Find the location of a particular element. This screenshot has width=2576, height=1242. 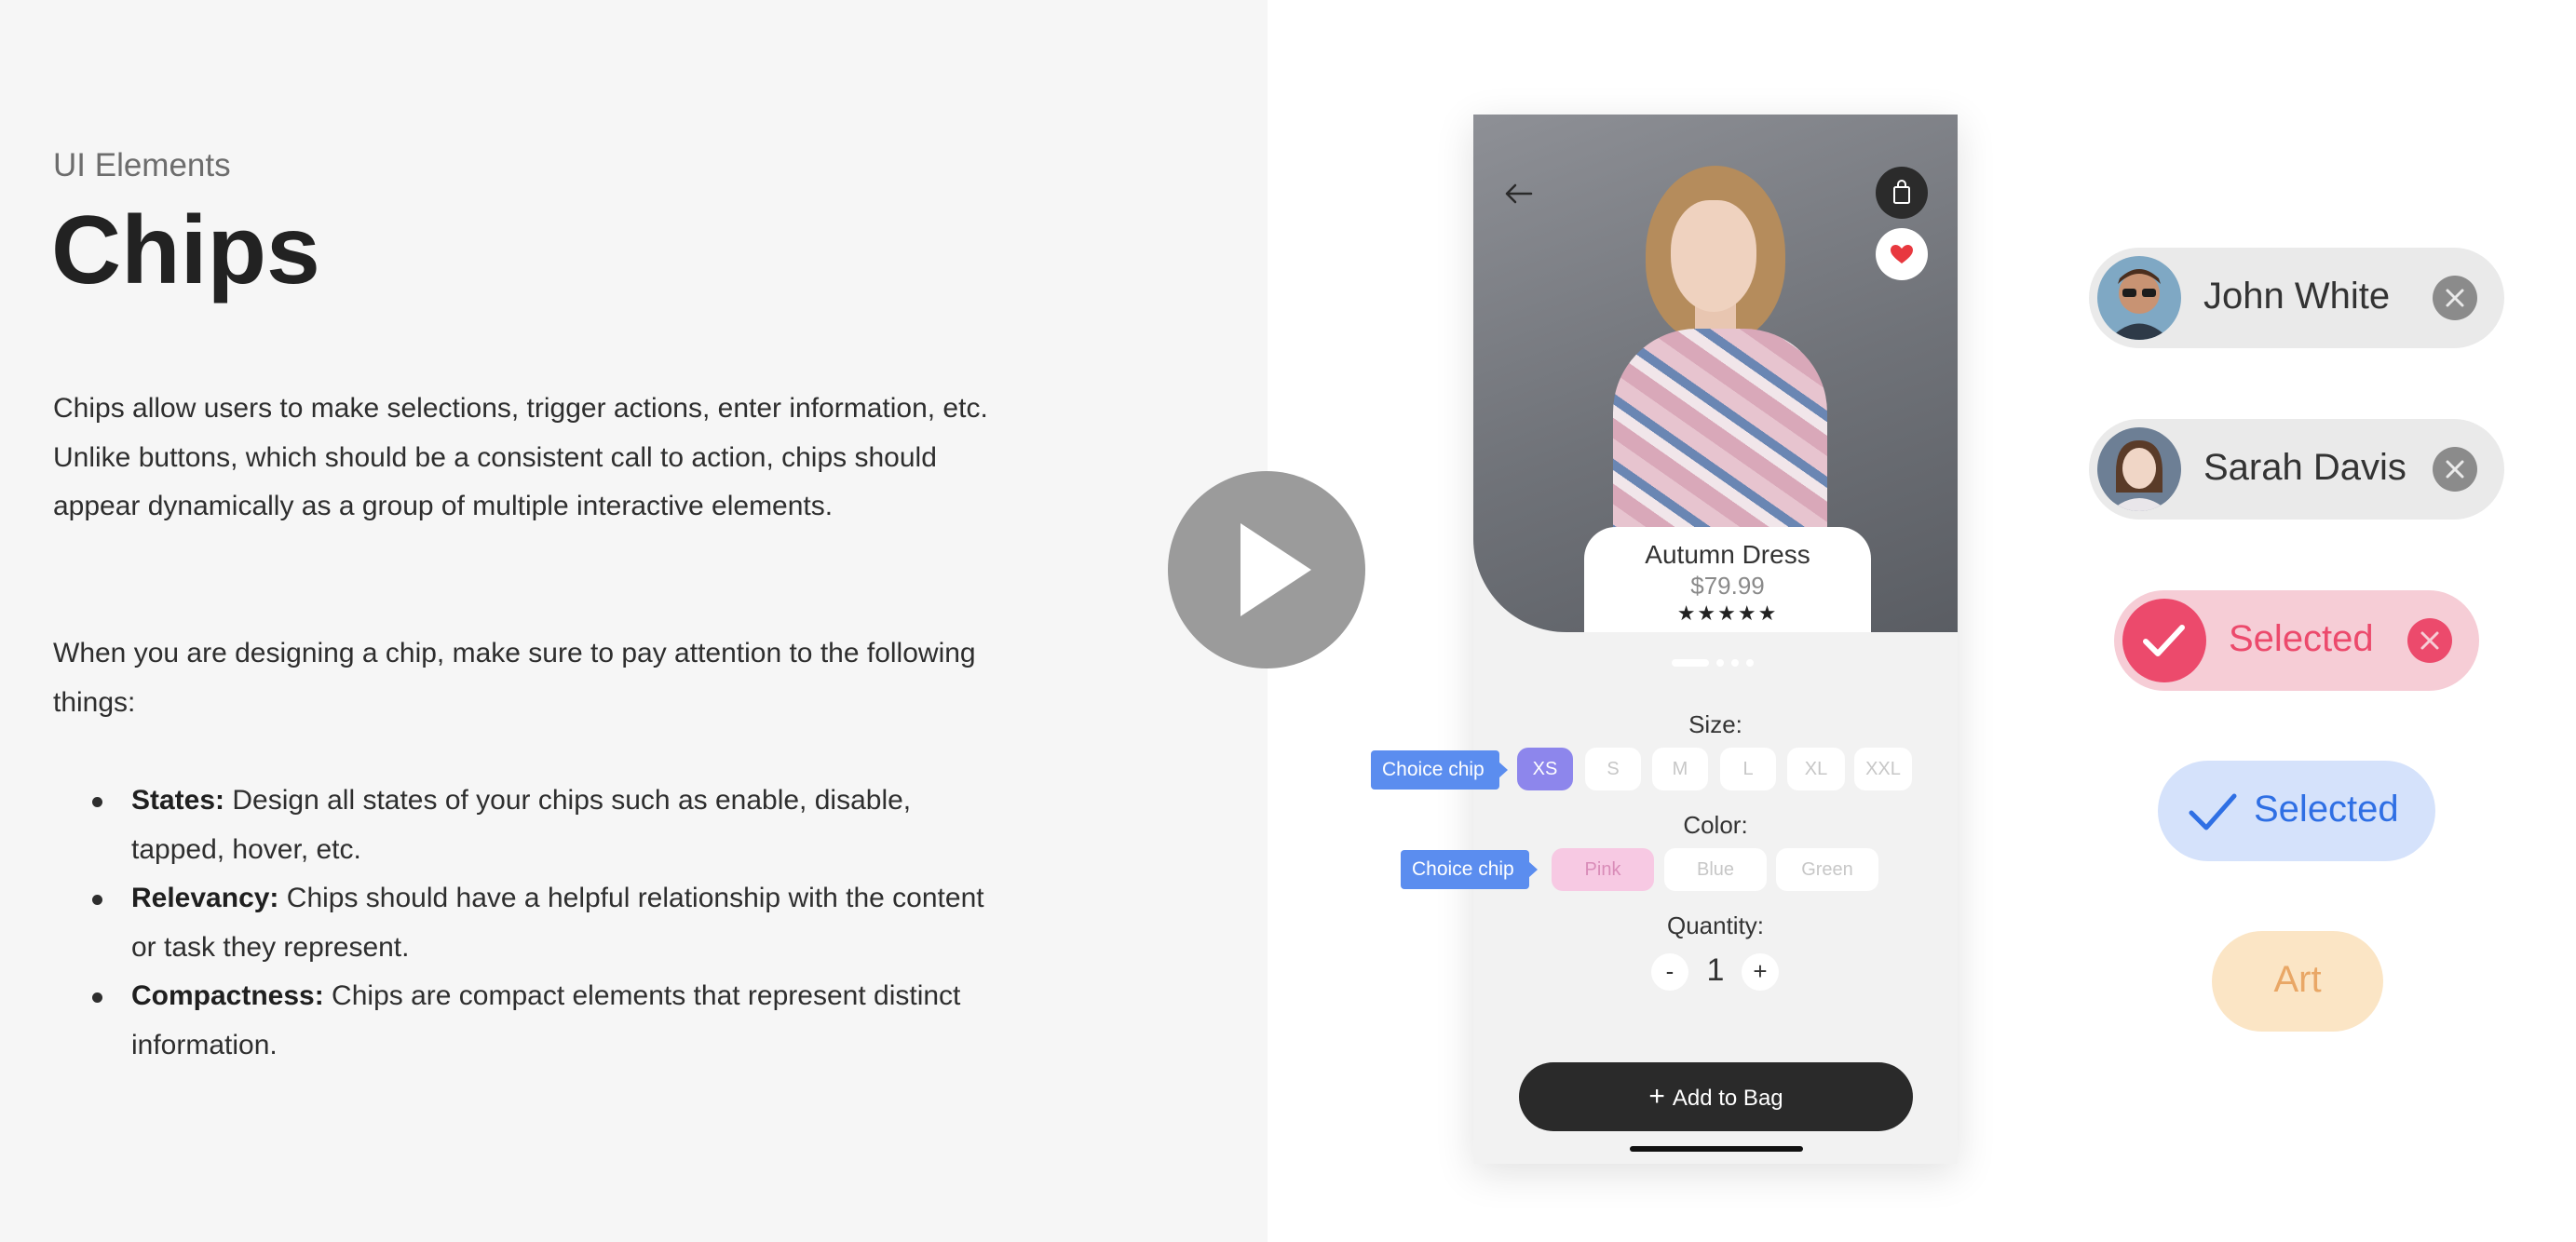

play-button is located at coordinates (1266, 569).